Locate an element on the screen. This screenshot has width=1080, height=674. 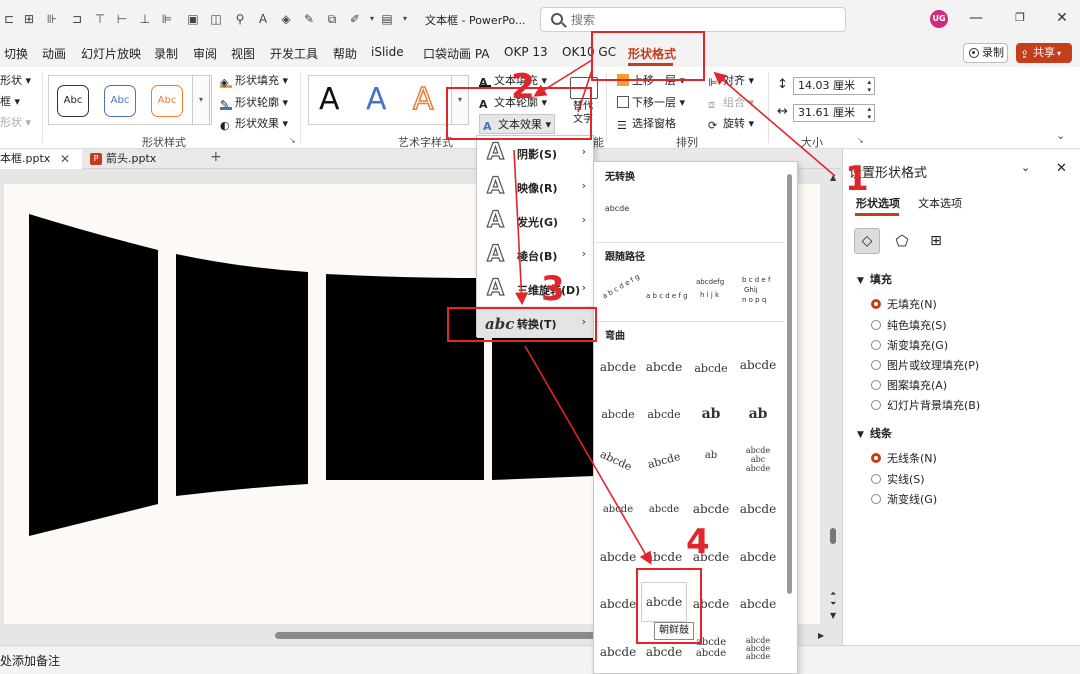
fill-section-header: ▼ 填充 is located at coordinates (874, 279).